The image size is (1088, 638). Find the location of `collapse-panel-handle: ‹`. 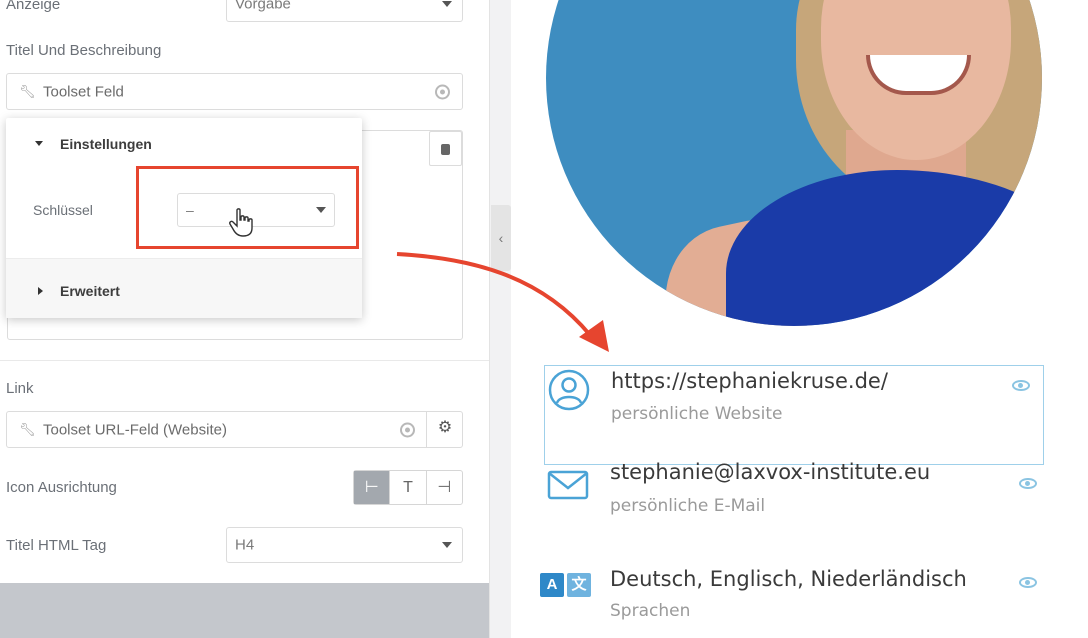

collapse-panel-handle: ‹ is located at coordinates (501, 238).